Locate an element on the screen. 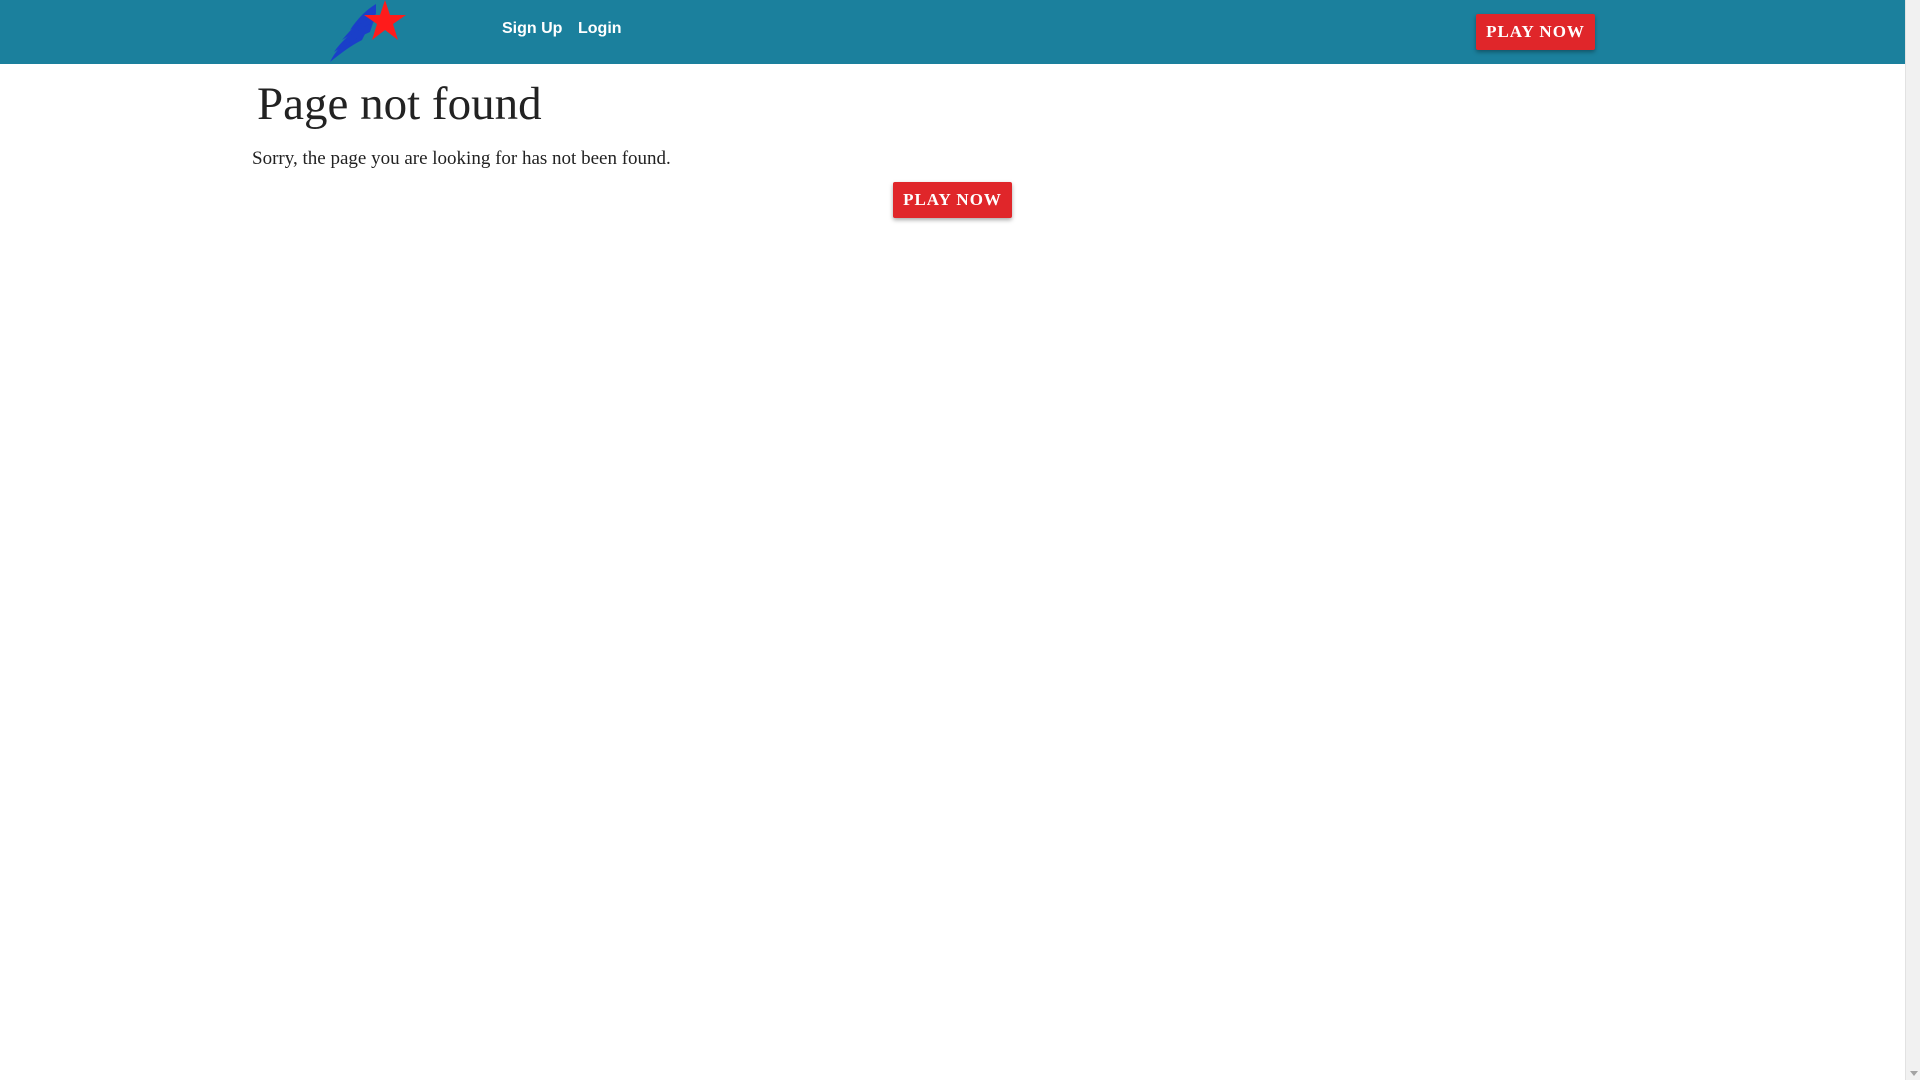  nav-login-link: Login is located at coordinates (600, 29).